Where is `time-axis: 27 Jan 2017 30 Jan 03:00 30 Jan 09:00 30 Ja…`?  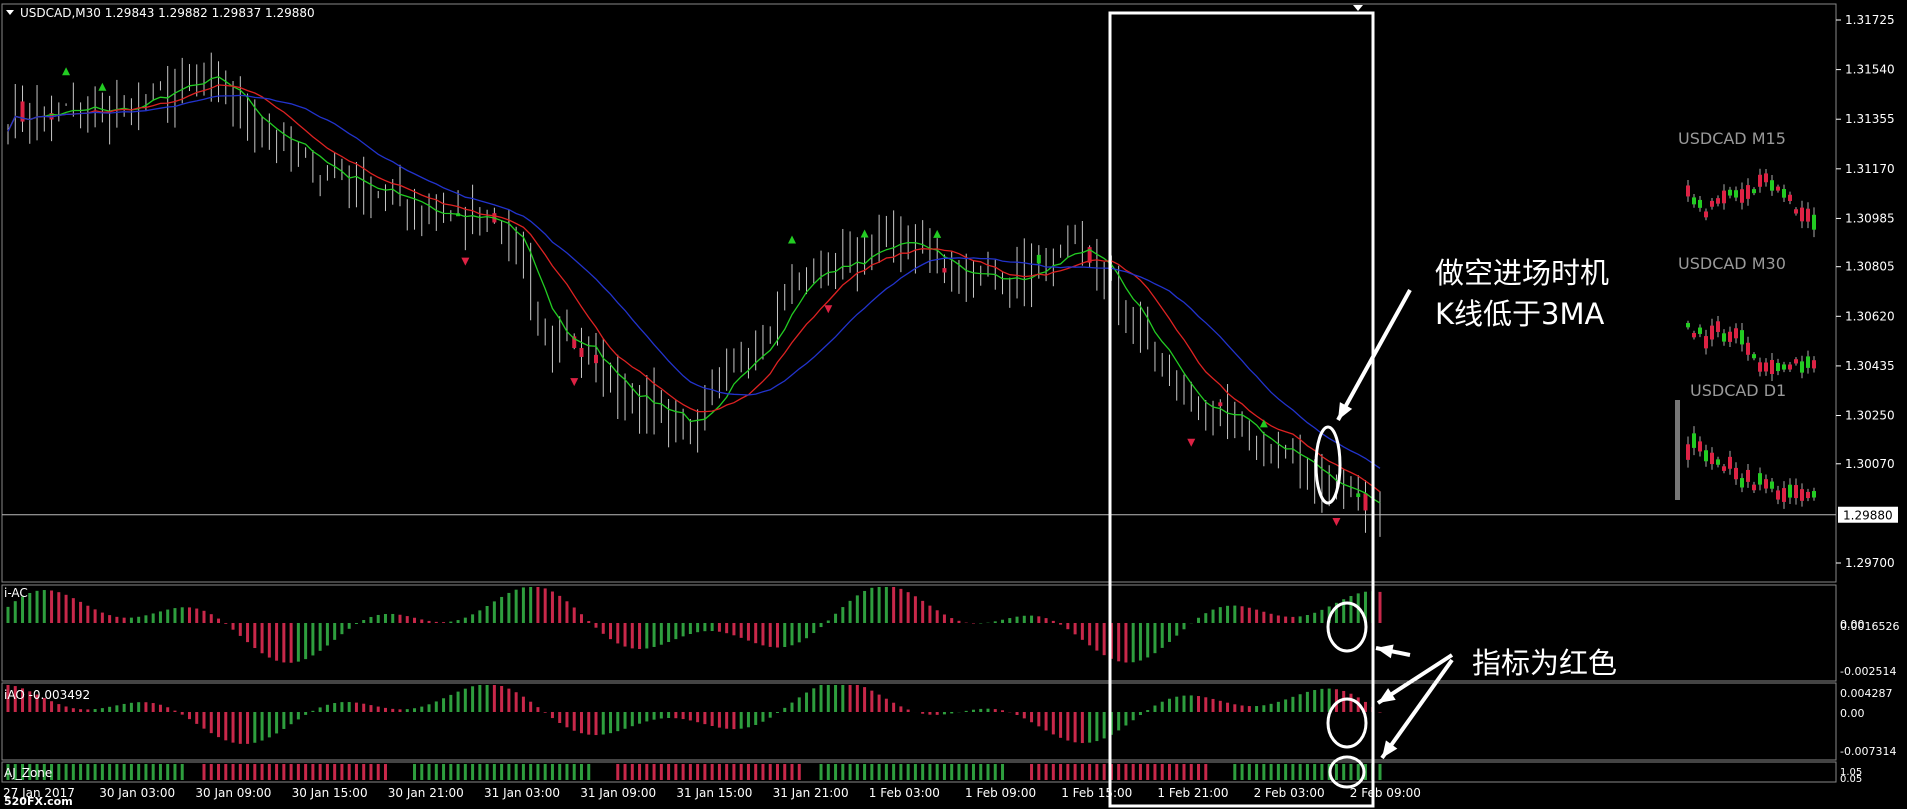 time-axis: 27 Jan 2017 30 Jan 03:00 30 Jan 09:00 30 Ja… is located at coordinates (712, 793).